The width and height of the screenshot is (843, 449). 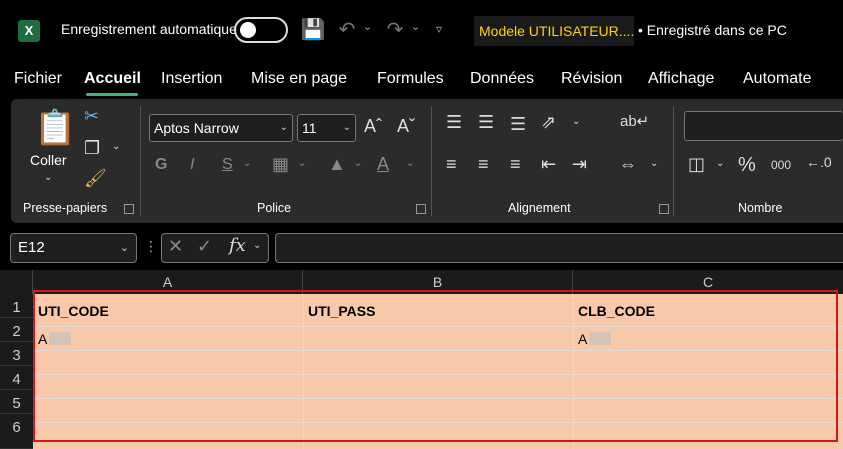 I want to click on clipboard-launcher-icon, so click(x=129, y=209).